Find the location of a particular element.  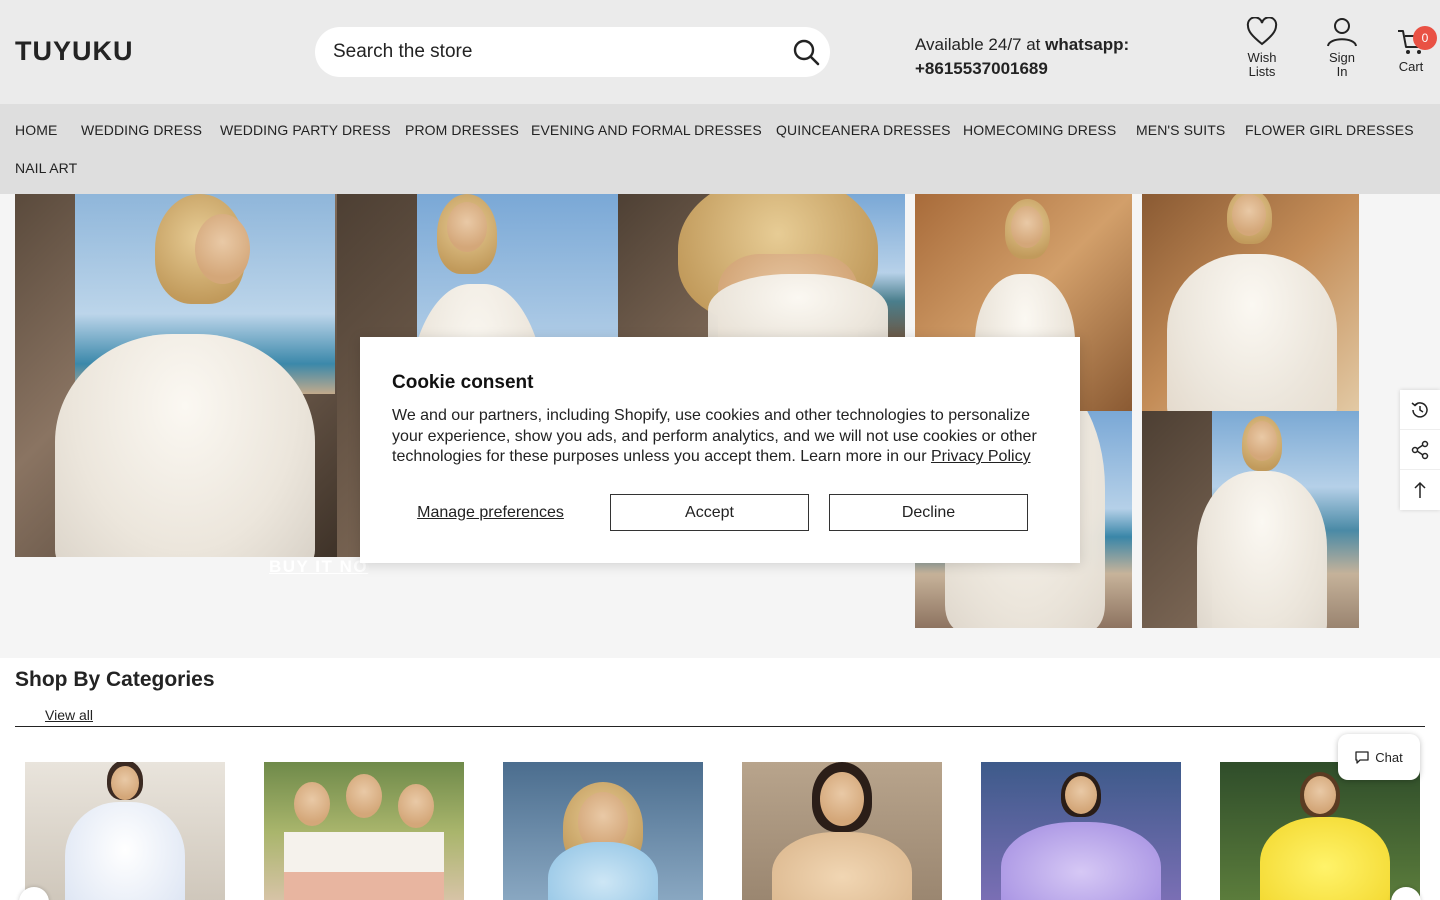

side-tools is located at coordinates (1420, 450).